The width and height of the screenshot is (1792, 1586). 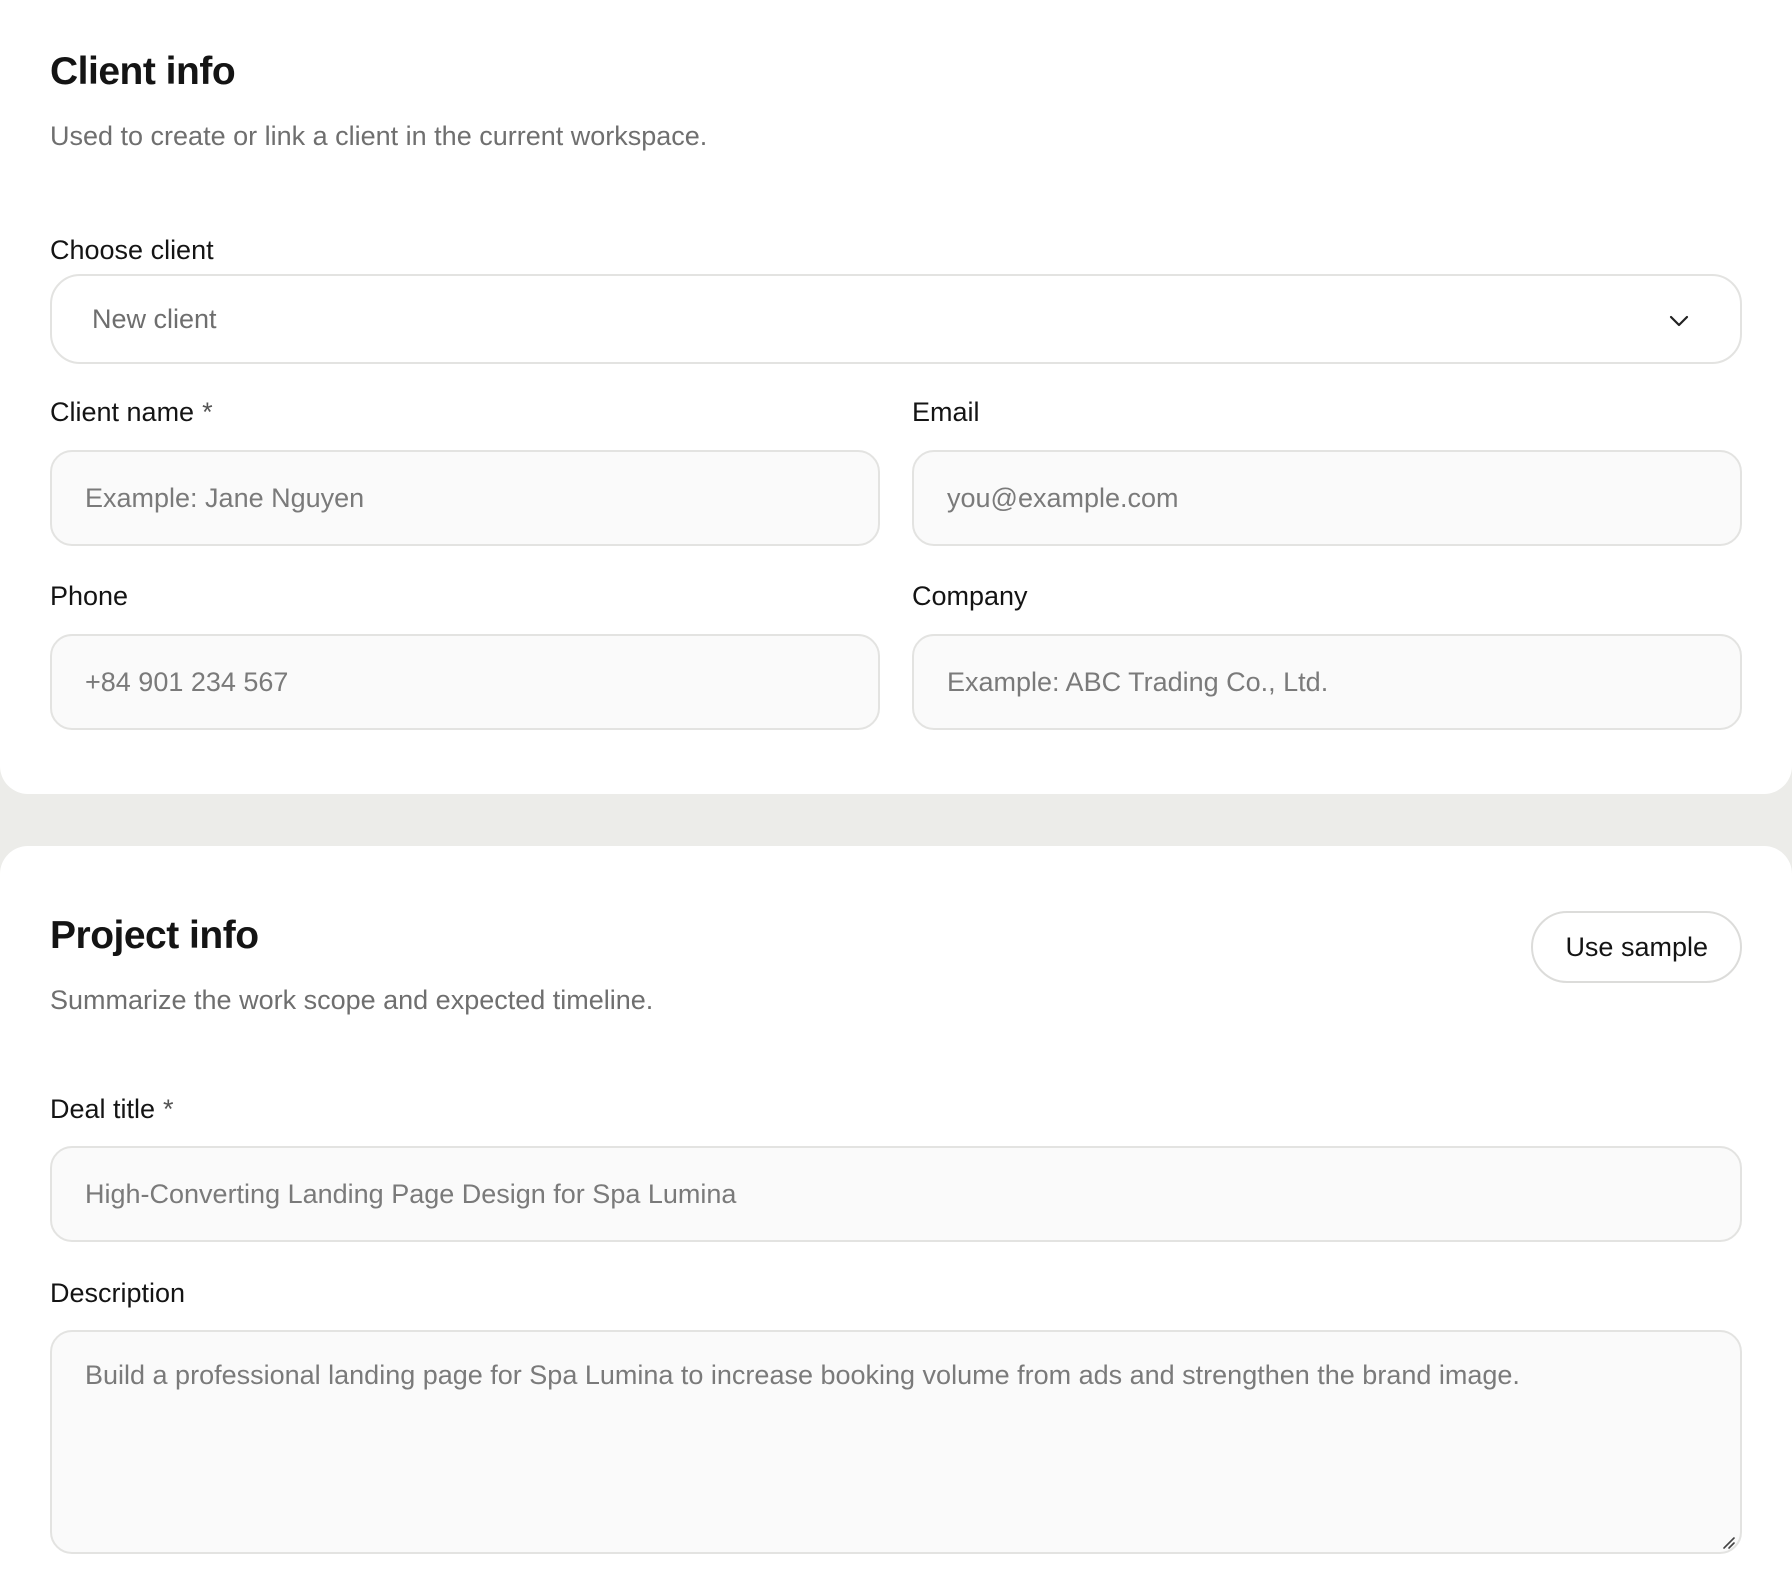 What do you see at coordinates (896, 1194) in the screenshot?
I see `deal-title-input` at bounding box center [896, 1194].